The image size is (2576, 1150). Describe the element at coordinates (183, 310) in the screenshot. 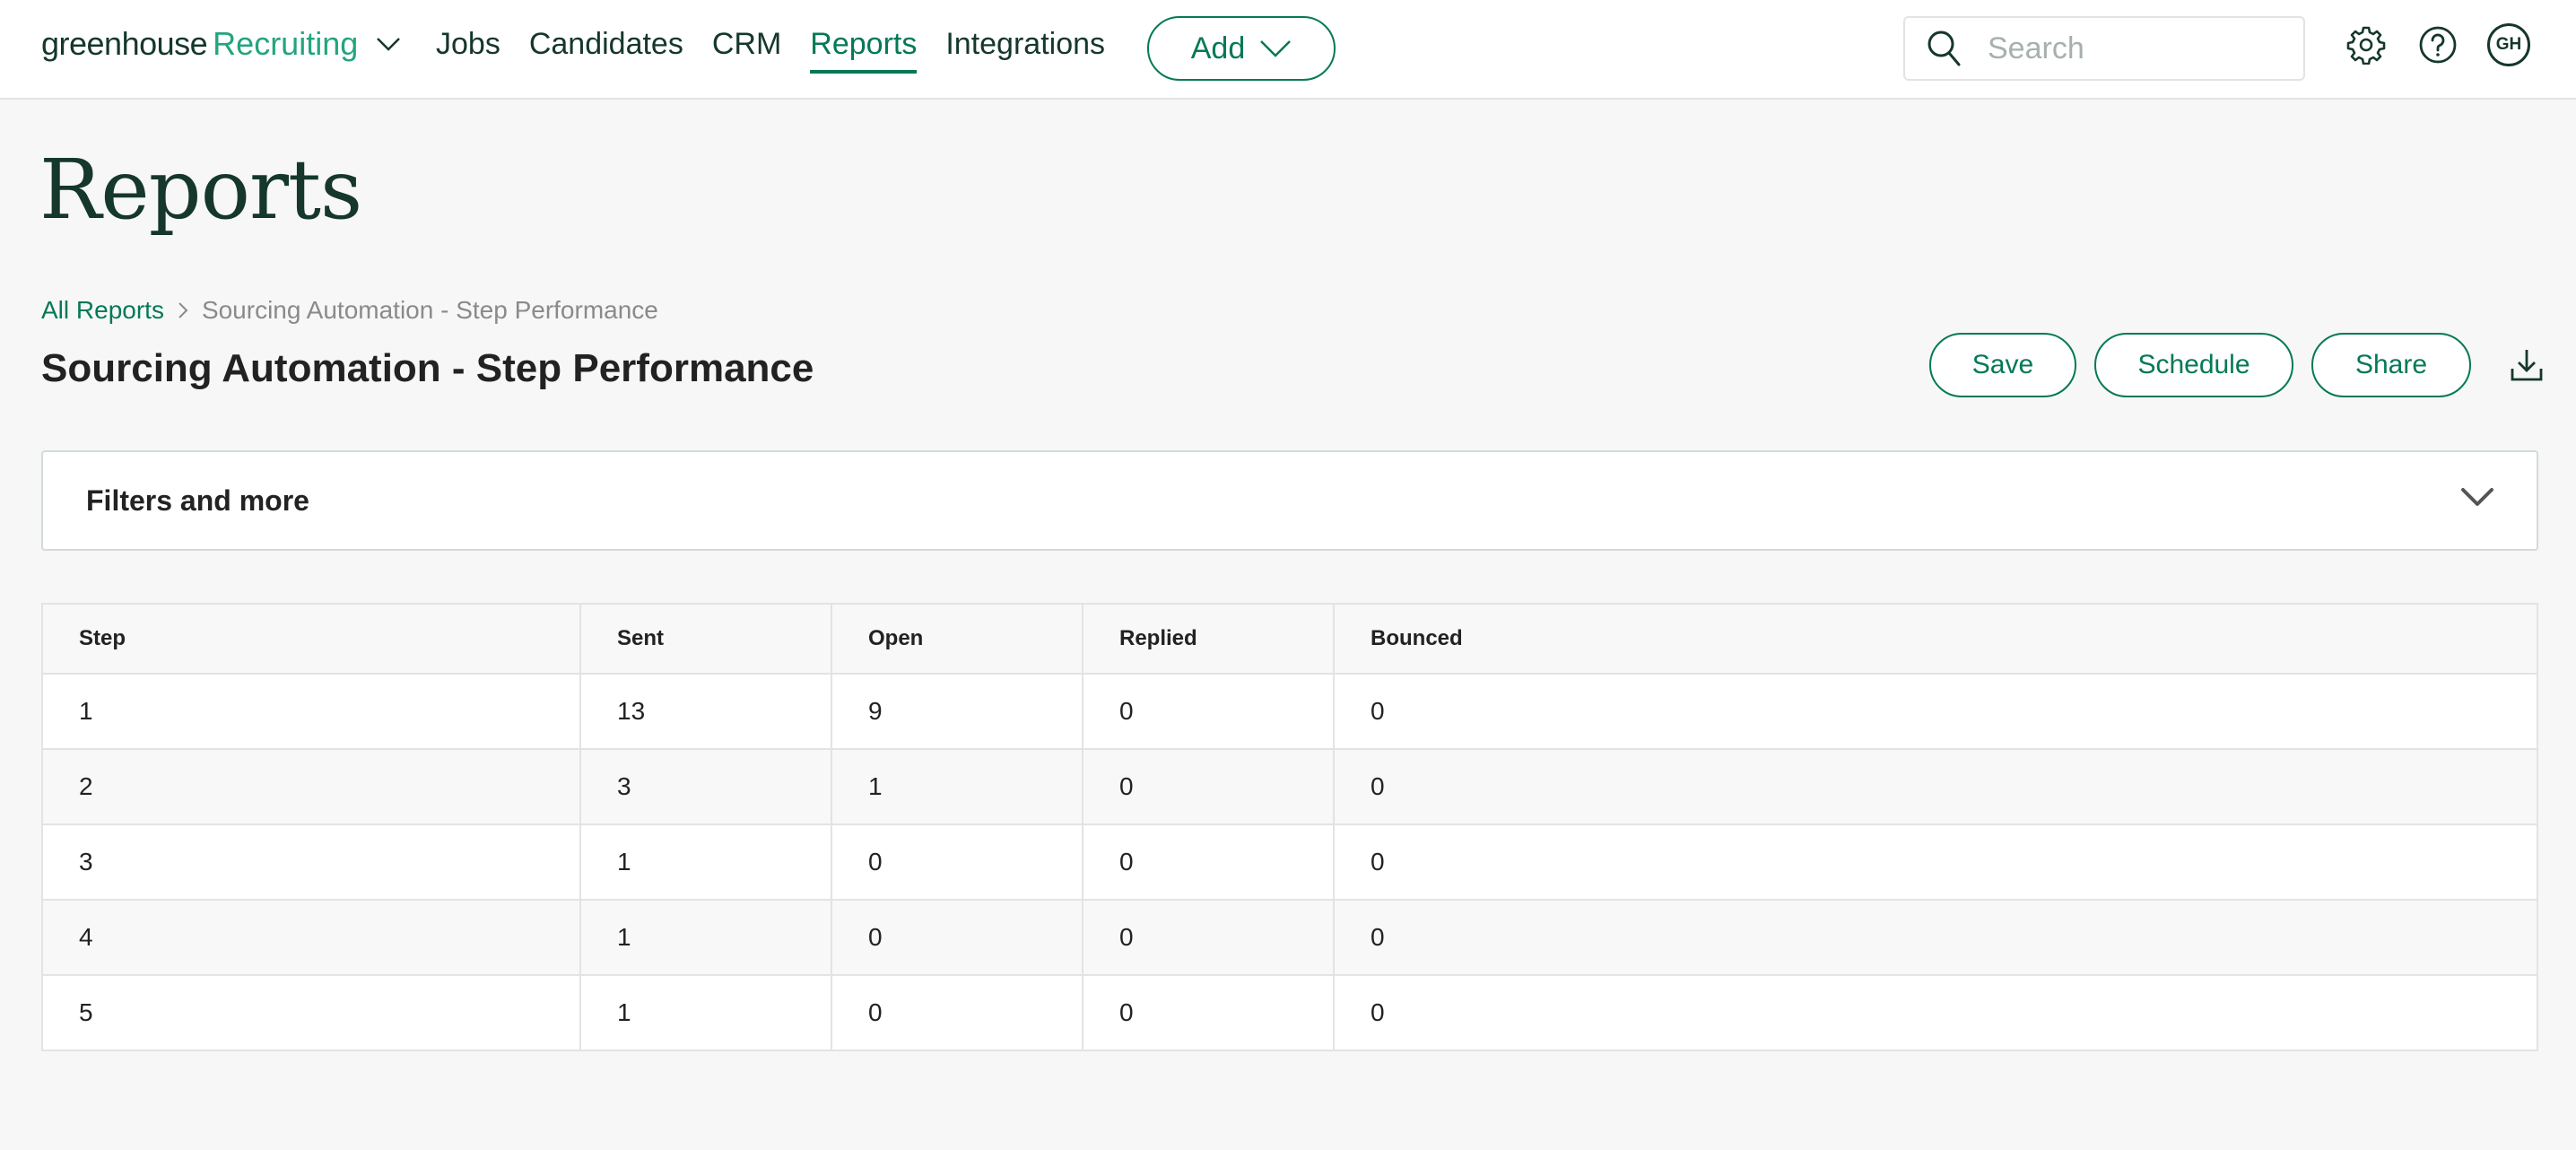

I see `chevron-right-icon` at that location.